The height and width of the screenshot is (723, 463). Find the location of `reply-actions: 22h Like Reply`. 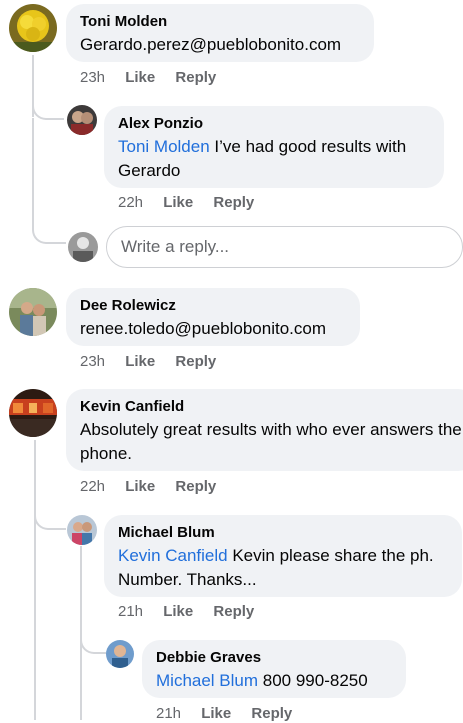

reply-actions: 22h Like Reply is located at coordinates (186, 202).